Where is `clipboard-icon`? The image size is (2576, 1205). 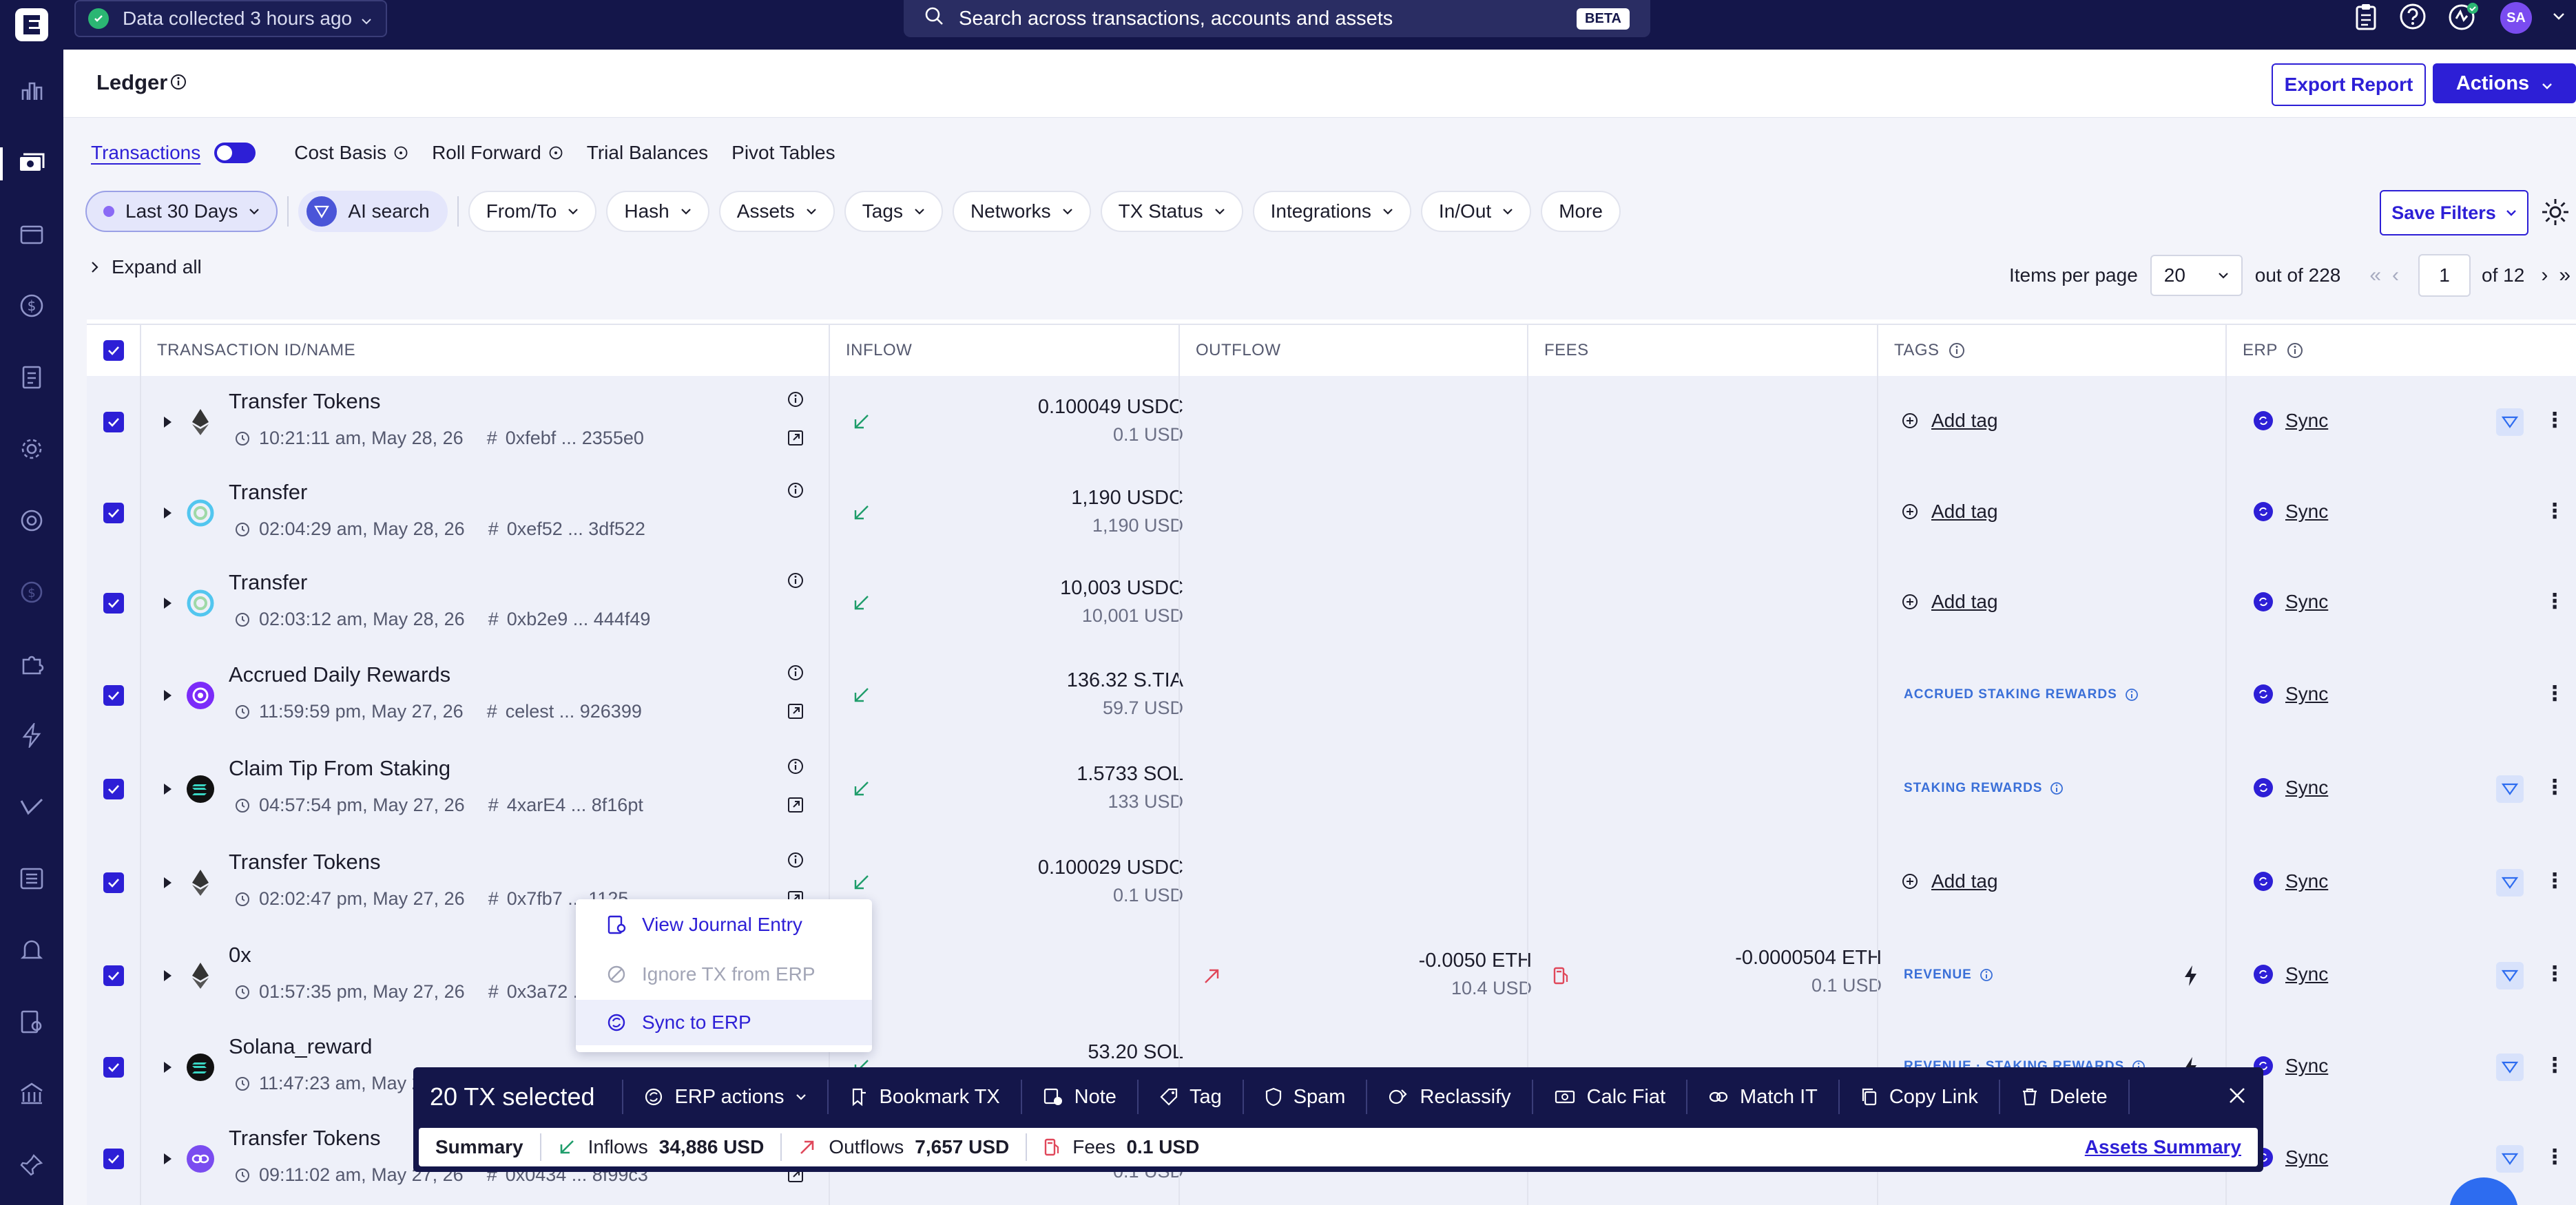
clipboard-icon is located at coordinates (2366, 18).